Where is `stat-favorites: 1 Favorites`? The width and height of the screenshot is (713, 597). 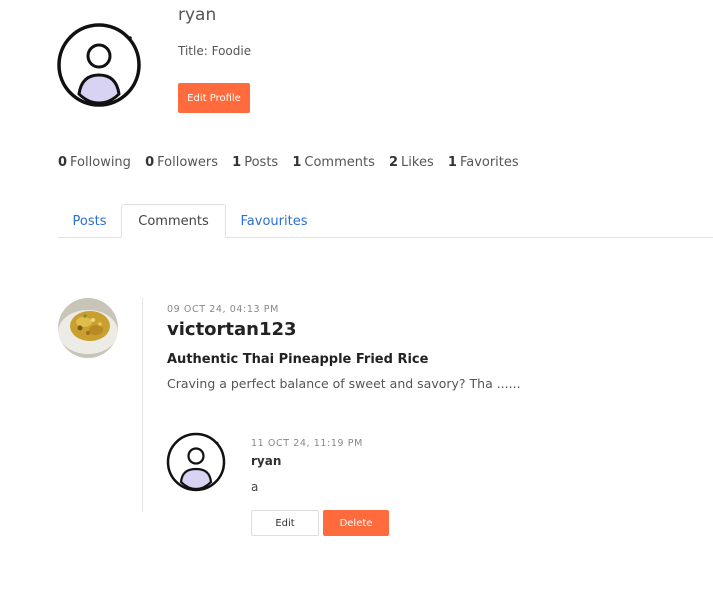 stat-favorites: 1 Favorites is located at coordinates (483, 162).